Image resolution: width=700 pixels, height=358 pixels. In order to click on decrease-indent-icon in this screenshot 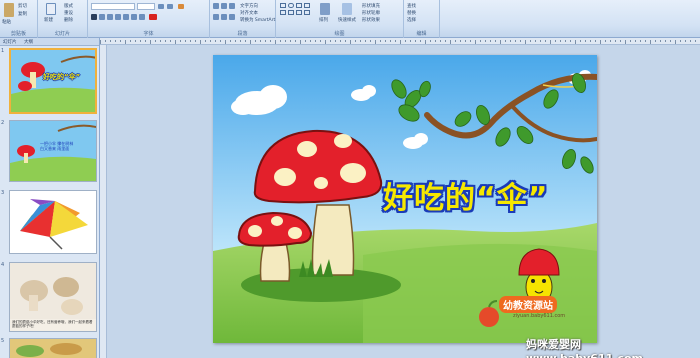, I will do `click(232, 6)`.